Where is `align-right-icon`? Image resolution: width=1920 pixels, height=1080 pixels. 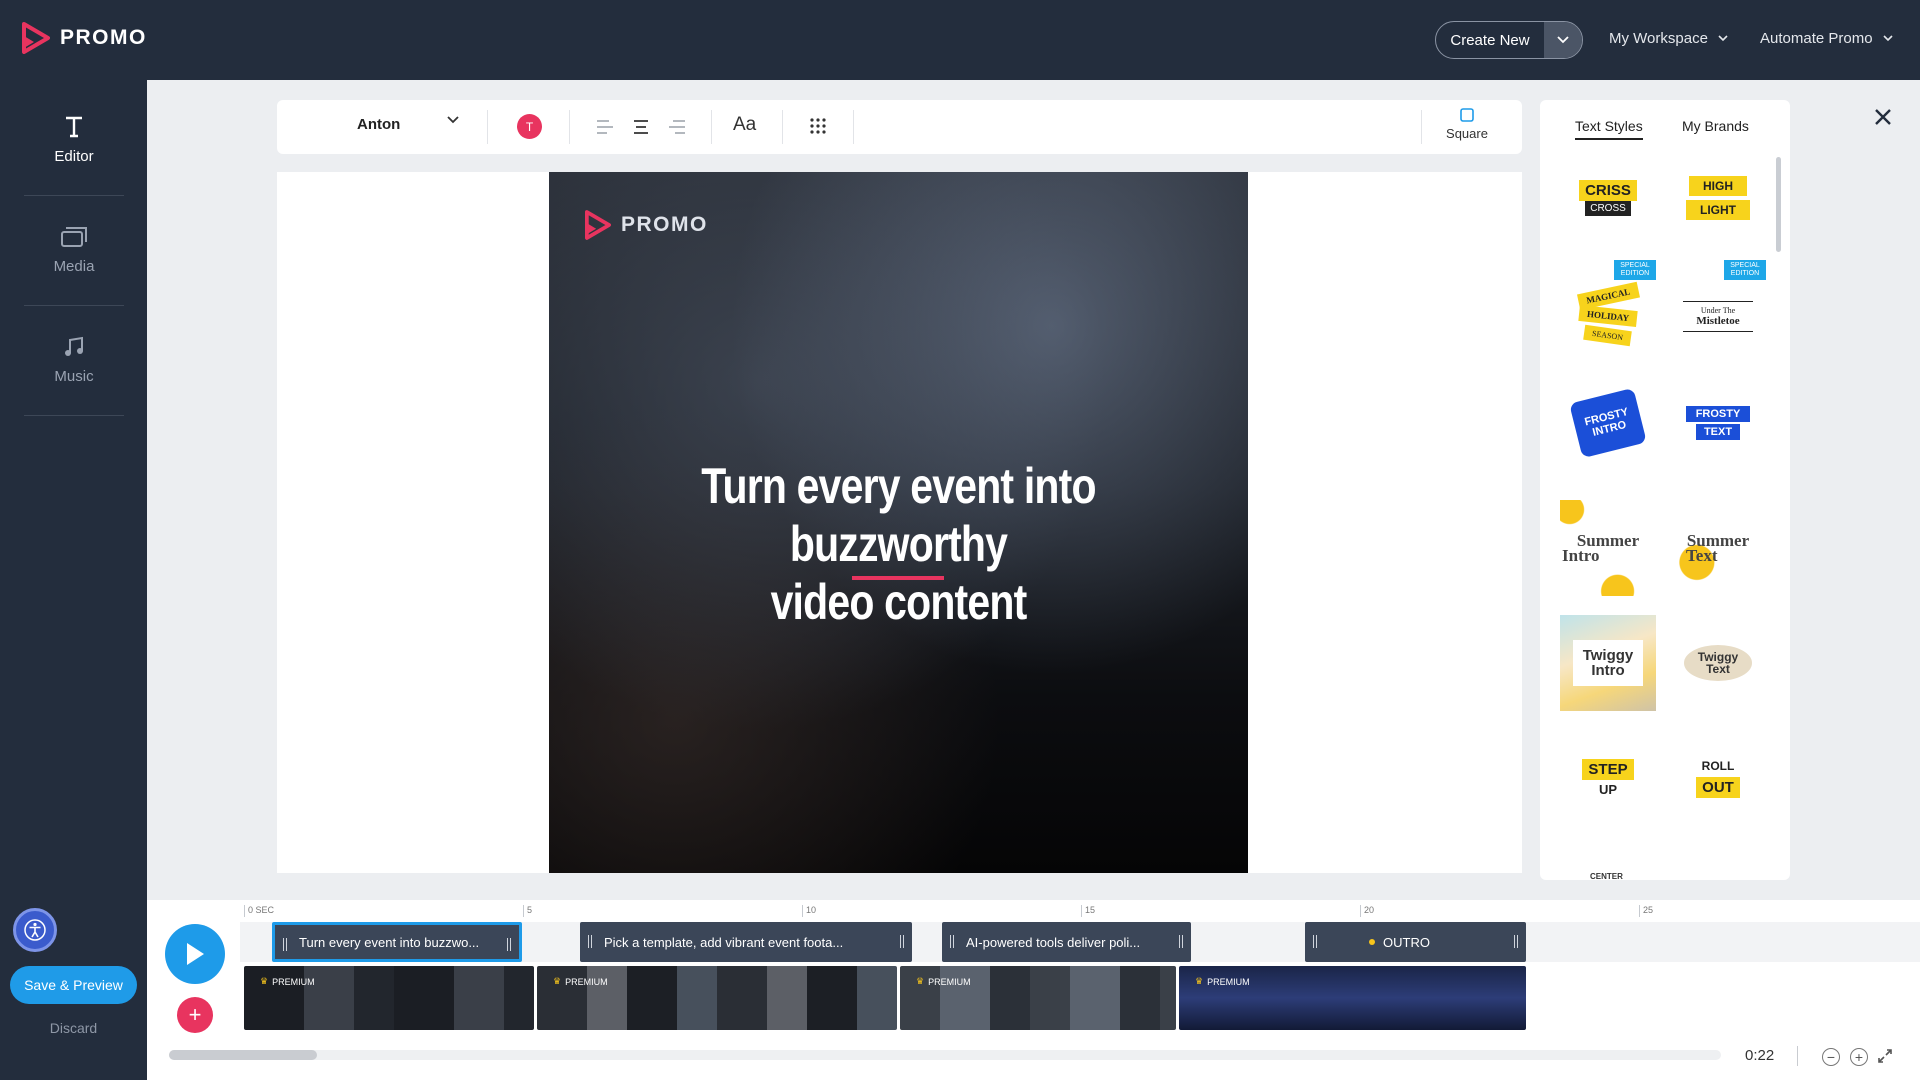
align-right-icon is located at coordinates (677, 127).